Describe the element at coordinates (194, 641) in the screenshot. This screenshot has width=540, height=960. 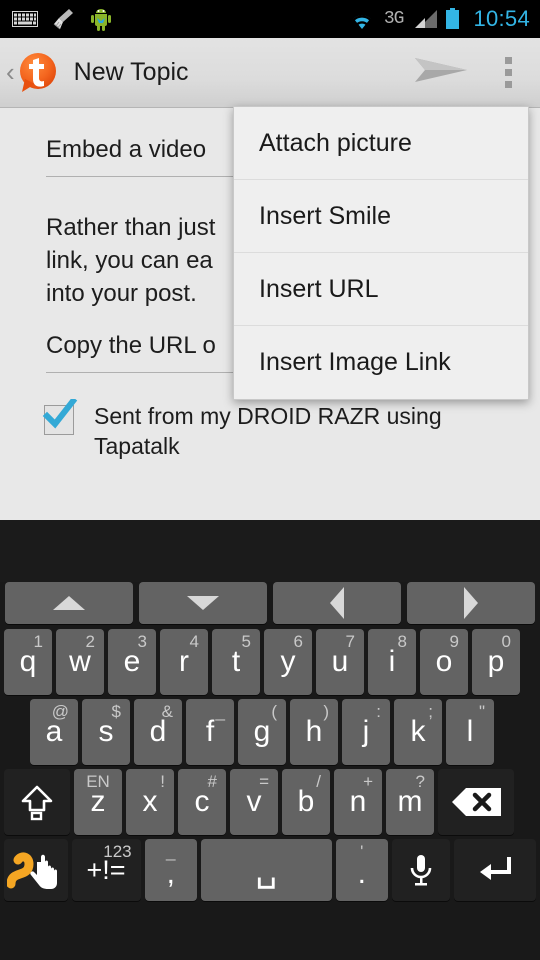
I see `key-r-alt: 4` at that location.